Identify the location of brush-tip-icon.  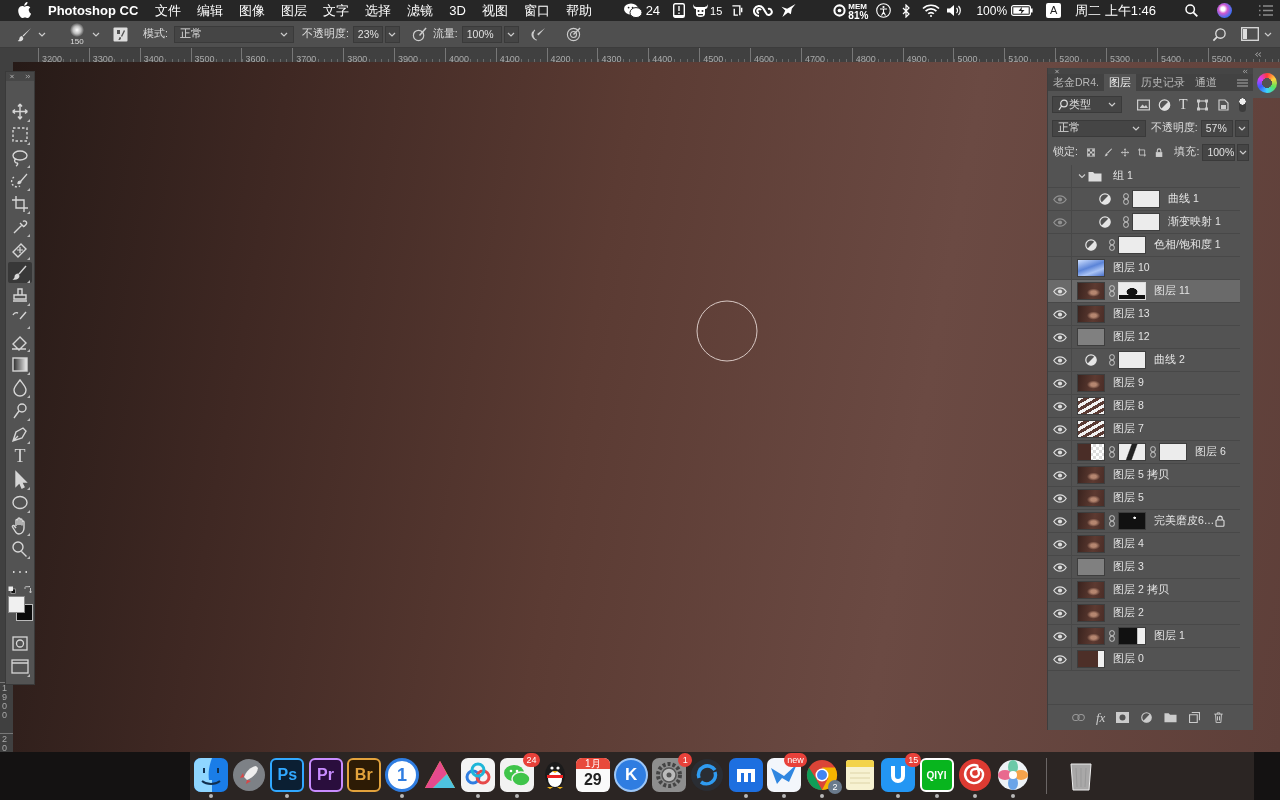
(77, 29).